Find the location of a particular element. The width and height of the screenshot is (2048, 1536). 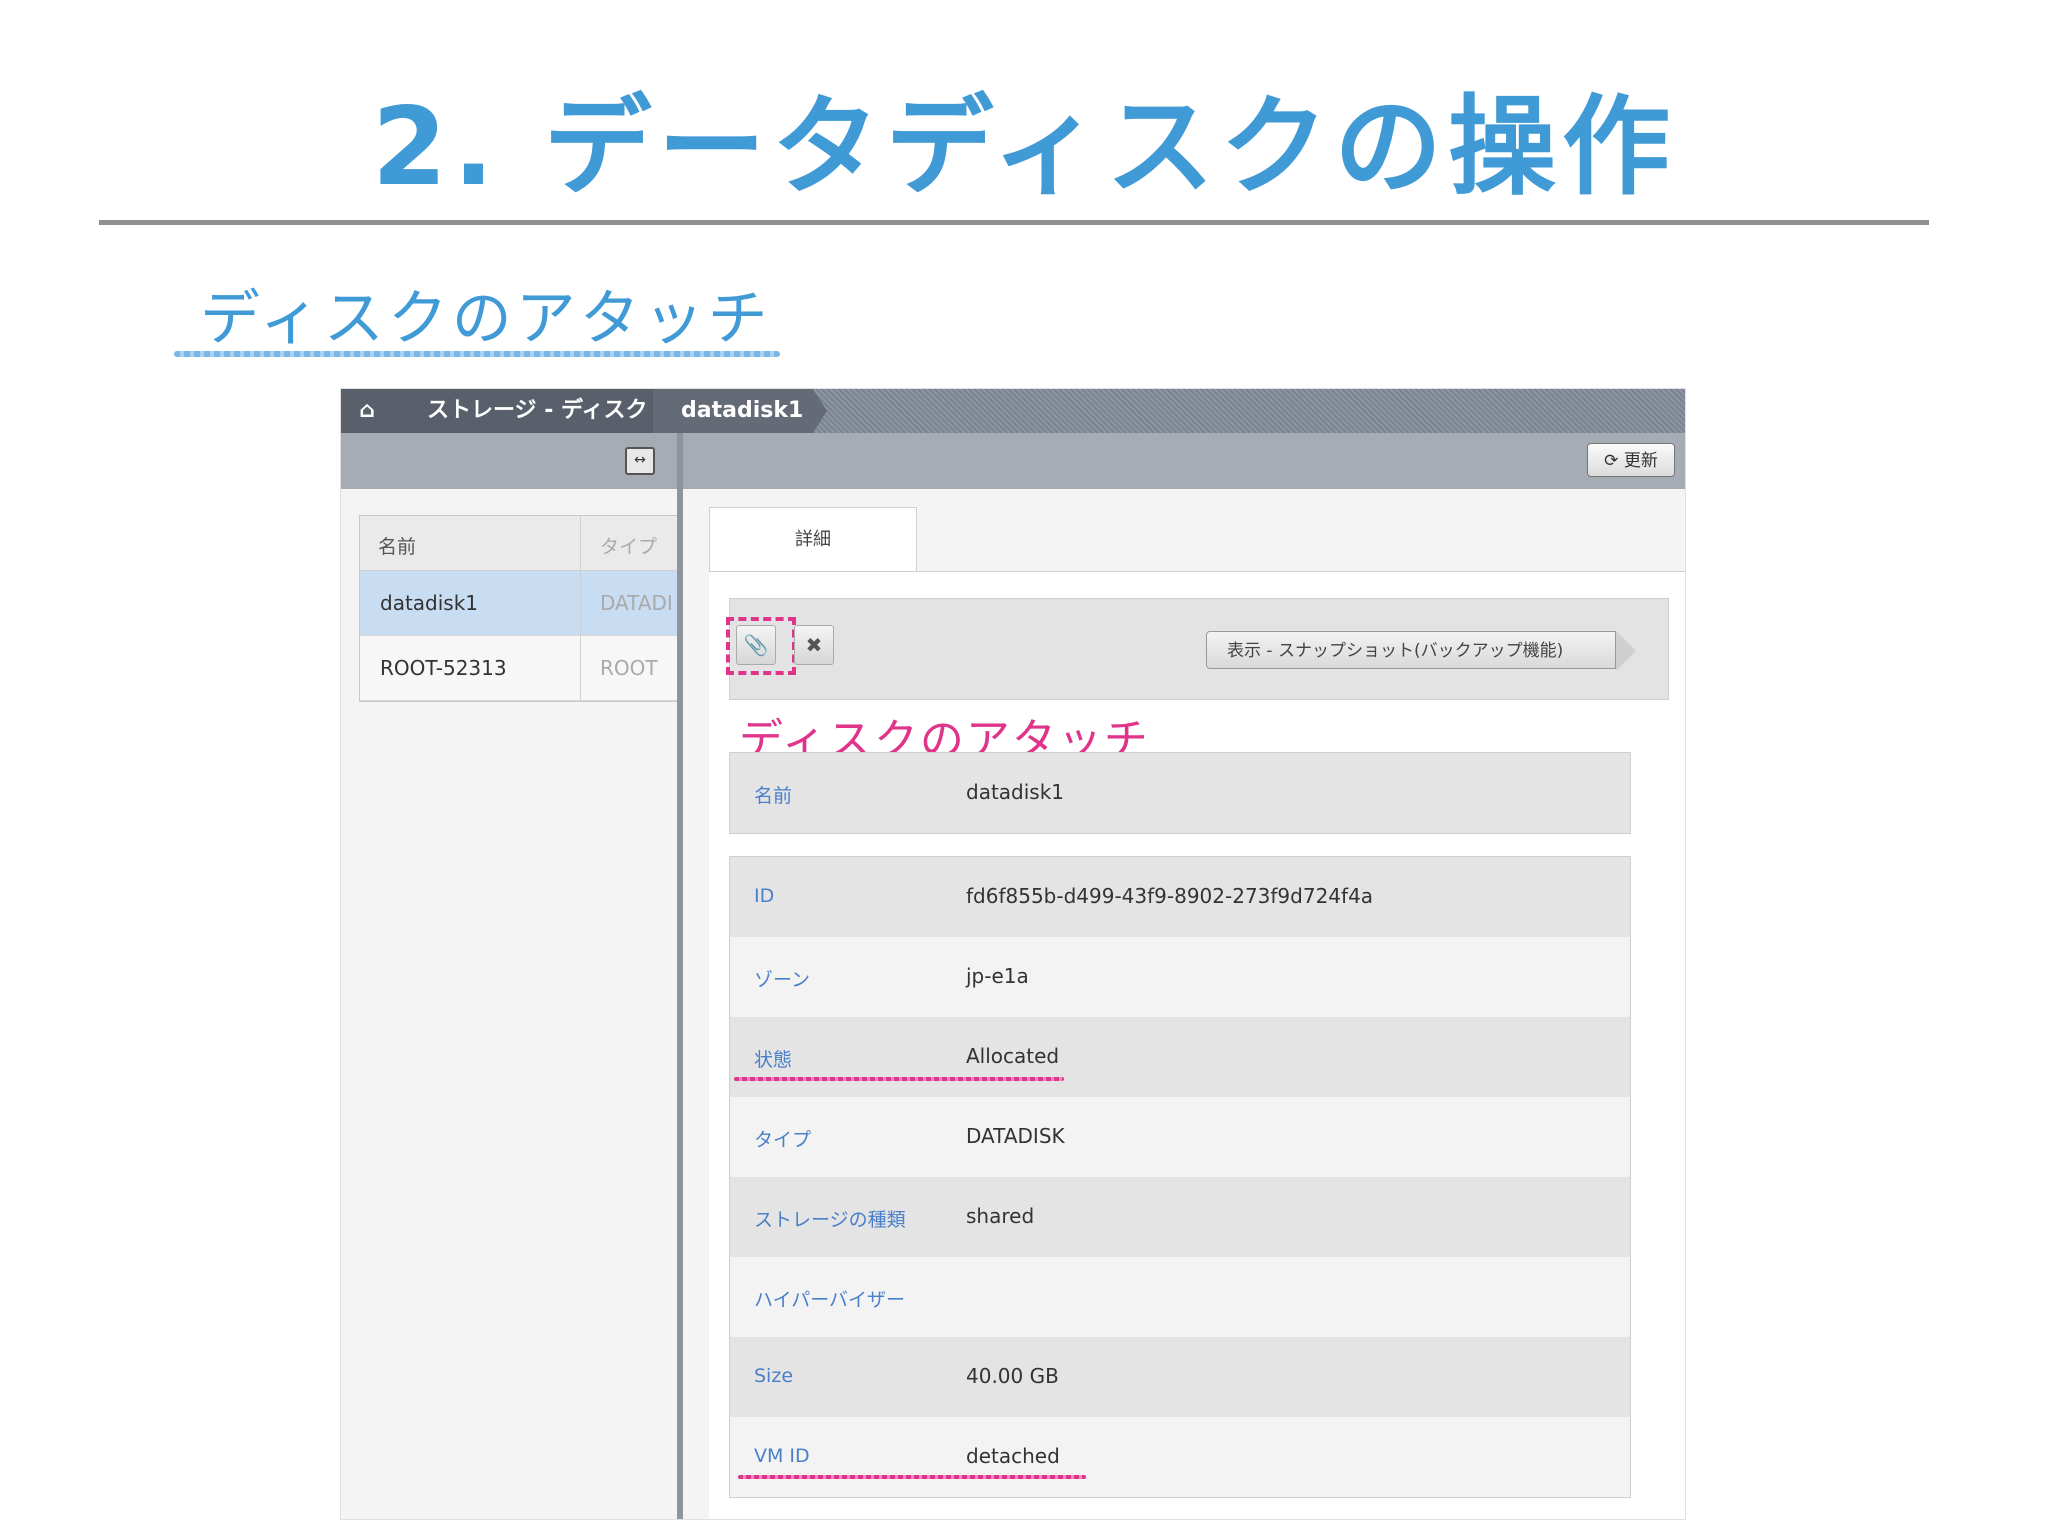

breadcrumb: ⌂ ストレージ - ディスク datadisk1 is located at coordinates (1013, 411).